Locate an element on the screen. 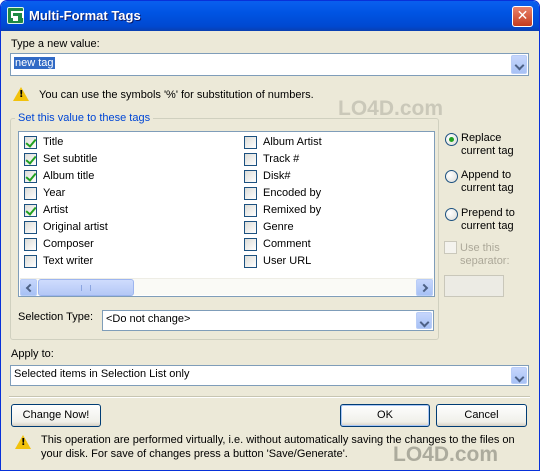 This screenshot has height=471, width=540. tag-label: Genre is located at coordinates (278, 227).